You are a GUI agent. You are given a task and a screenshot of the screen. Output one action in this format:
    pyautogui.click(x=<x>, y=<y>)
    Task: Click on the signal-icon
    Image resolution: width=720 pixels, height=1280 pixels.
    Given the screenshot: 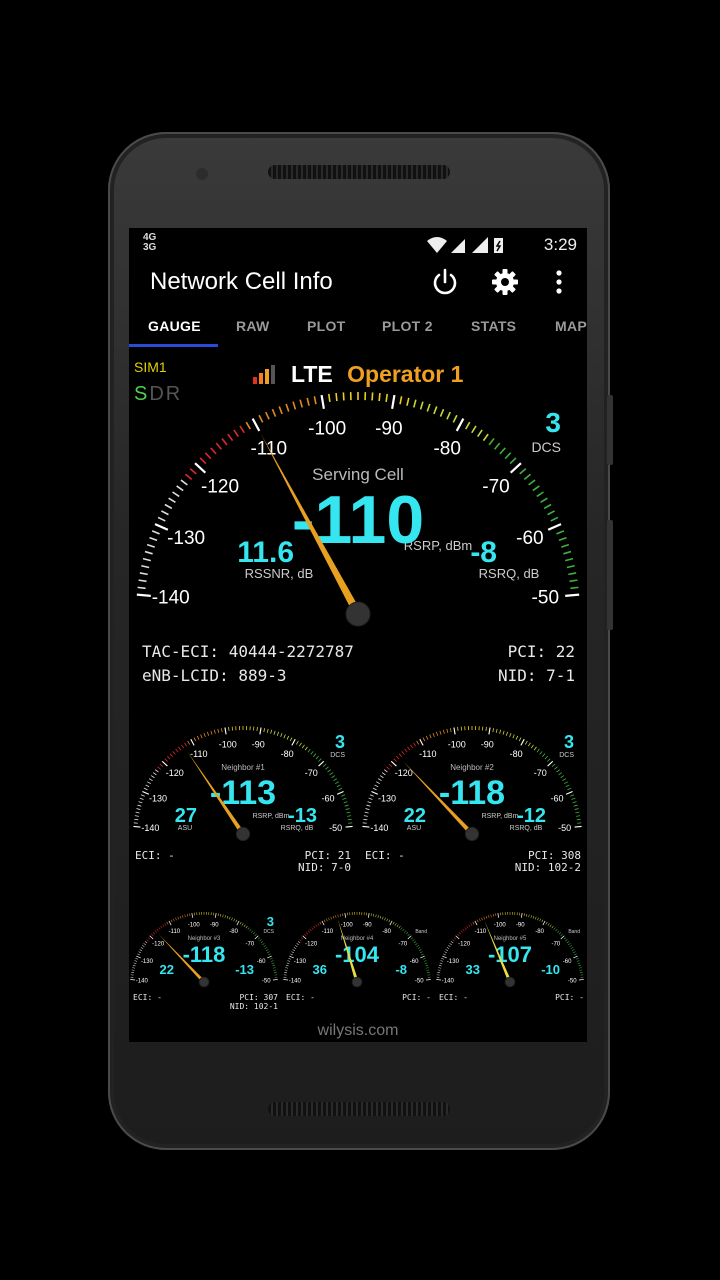 What is the action you would take?
    pyautogui.click(x=458, y=246)
    